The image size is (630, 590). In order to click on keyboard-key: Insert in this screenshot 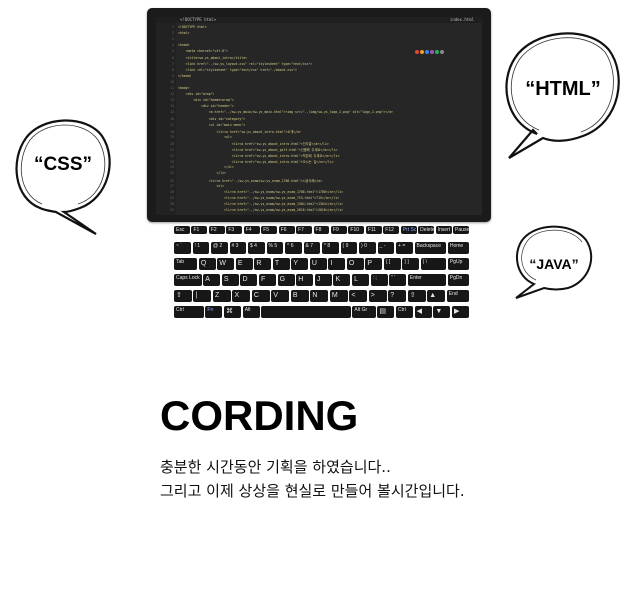, I will do `click(443, 230)`.